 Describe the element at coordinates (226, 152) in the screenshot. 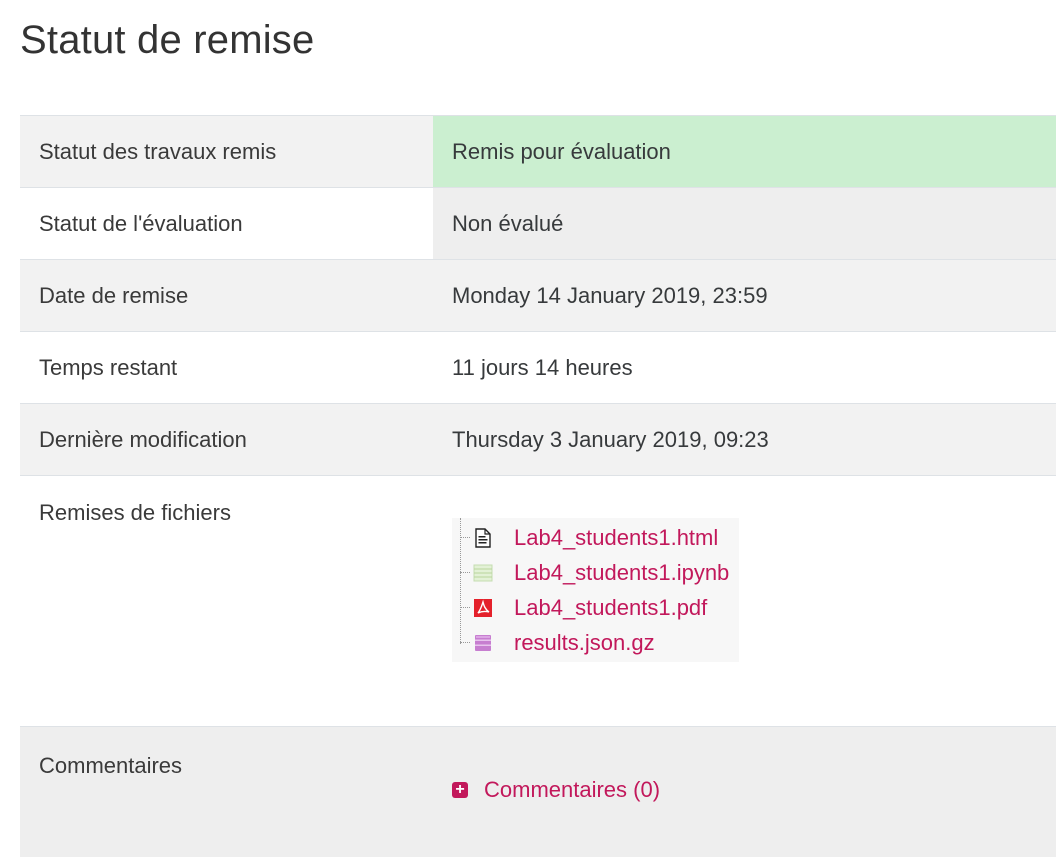

I see `row-label: Statut des travaux remis` at that location.